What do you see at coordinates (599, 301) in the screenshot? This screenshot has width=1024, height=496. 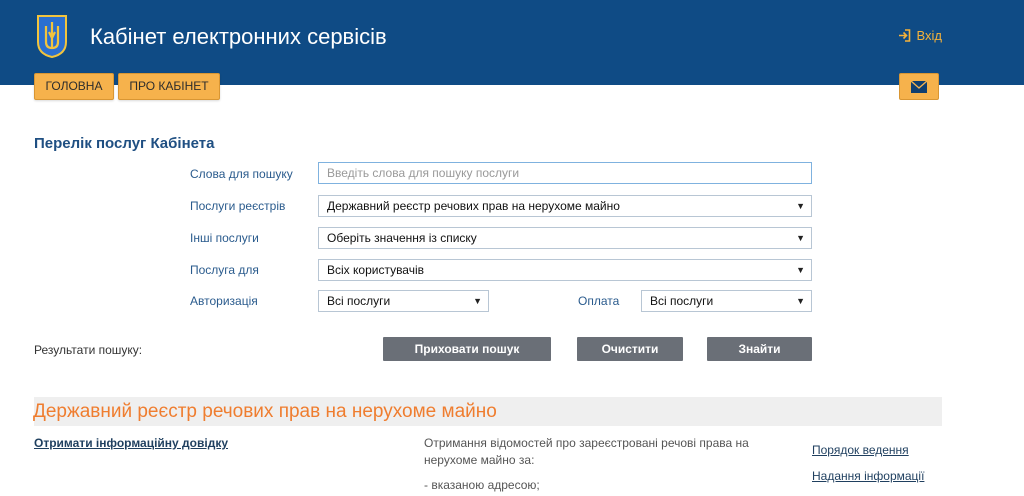 I see `payment-label: Оплата` at bounding box center [599, 301].